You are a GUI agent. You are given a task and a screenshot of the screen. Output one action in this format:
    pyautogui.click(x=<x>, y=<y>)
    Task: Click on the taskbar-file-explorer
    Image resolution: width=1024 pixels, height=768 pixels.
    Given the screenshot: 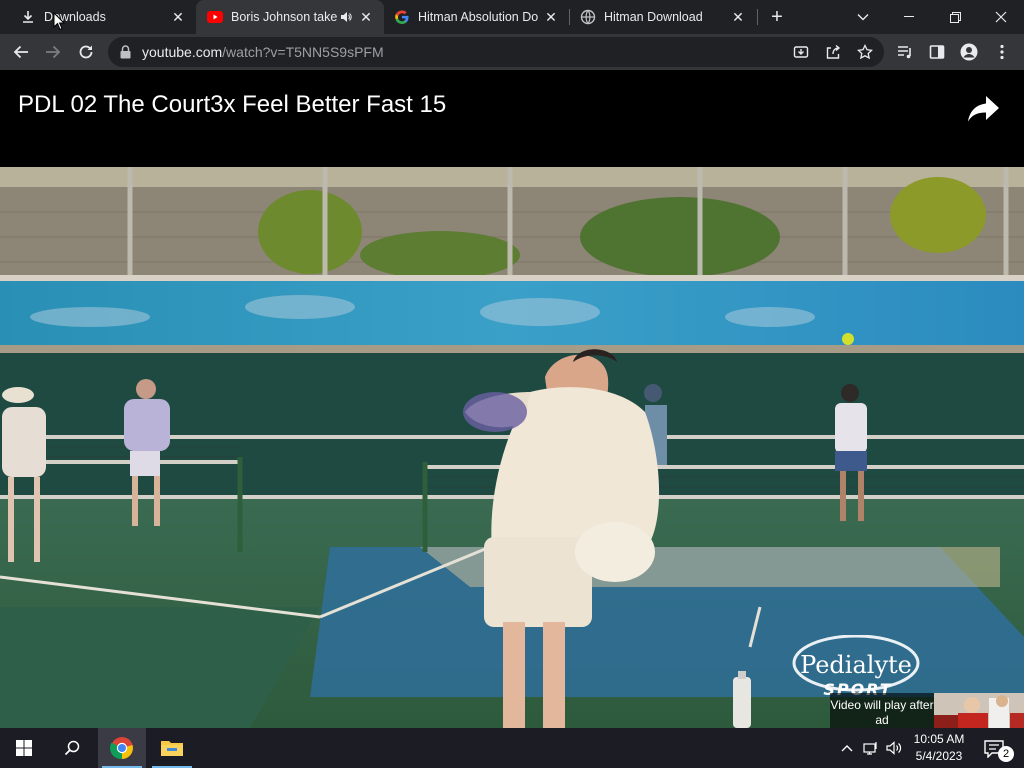 What is the action you would take?
    pyautogui.click(x=172, y=748)
    